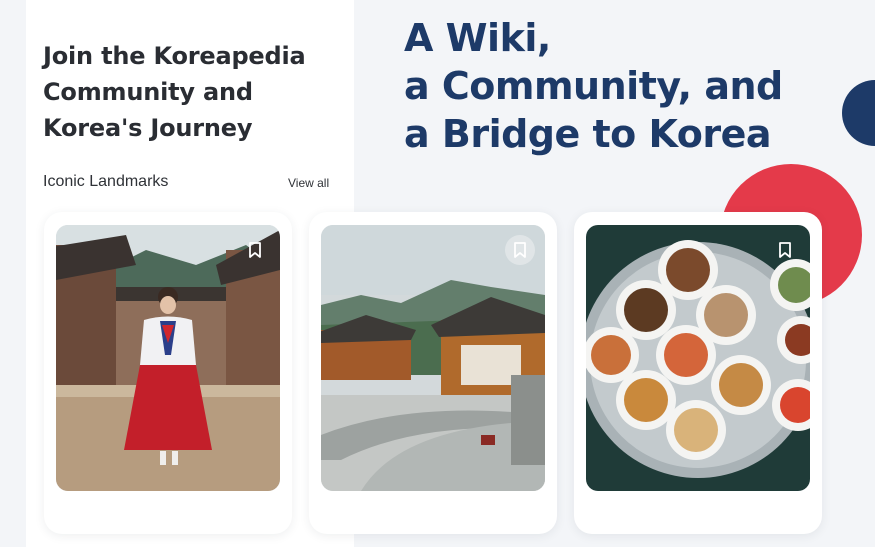 The width and height of the screenshot is (875, 547). Describe the element at coordinates (858, 113) in the screenshot. I see `decorative-navy-circle` at that location.